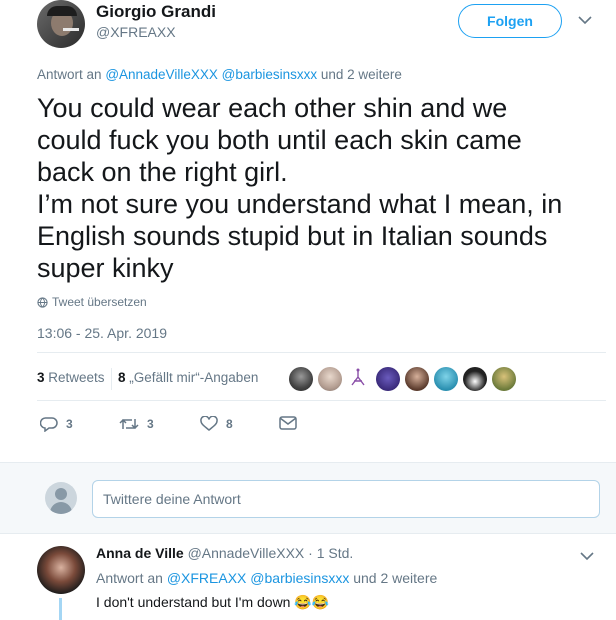  What do you see at coordinates (213, 424) in the screenshot?
I see `heart-icon` at bounding box center [213, 424].